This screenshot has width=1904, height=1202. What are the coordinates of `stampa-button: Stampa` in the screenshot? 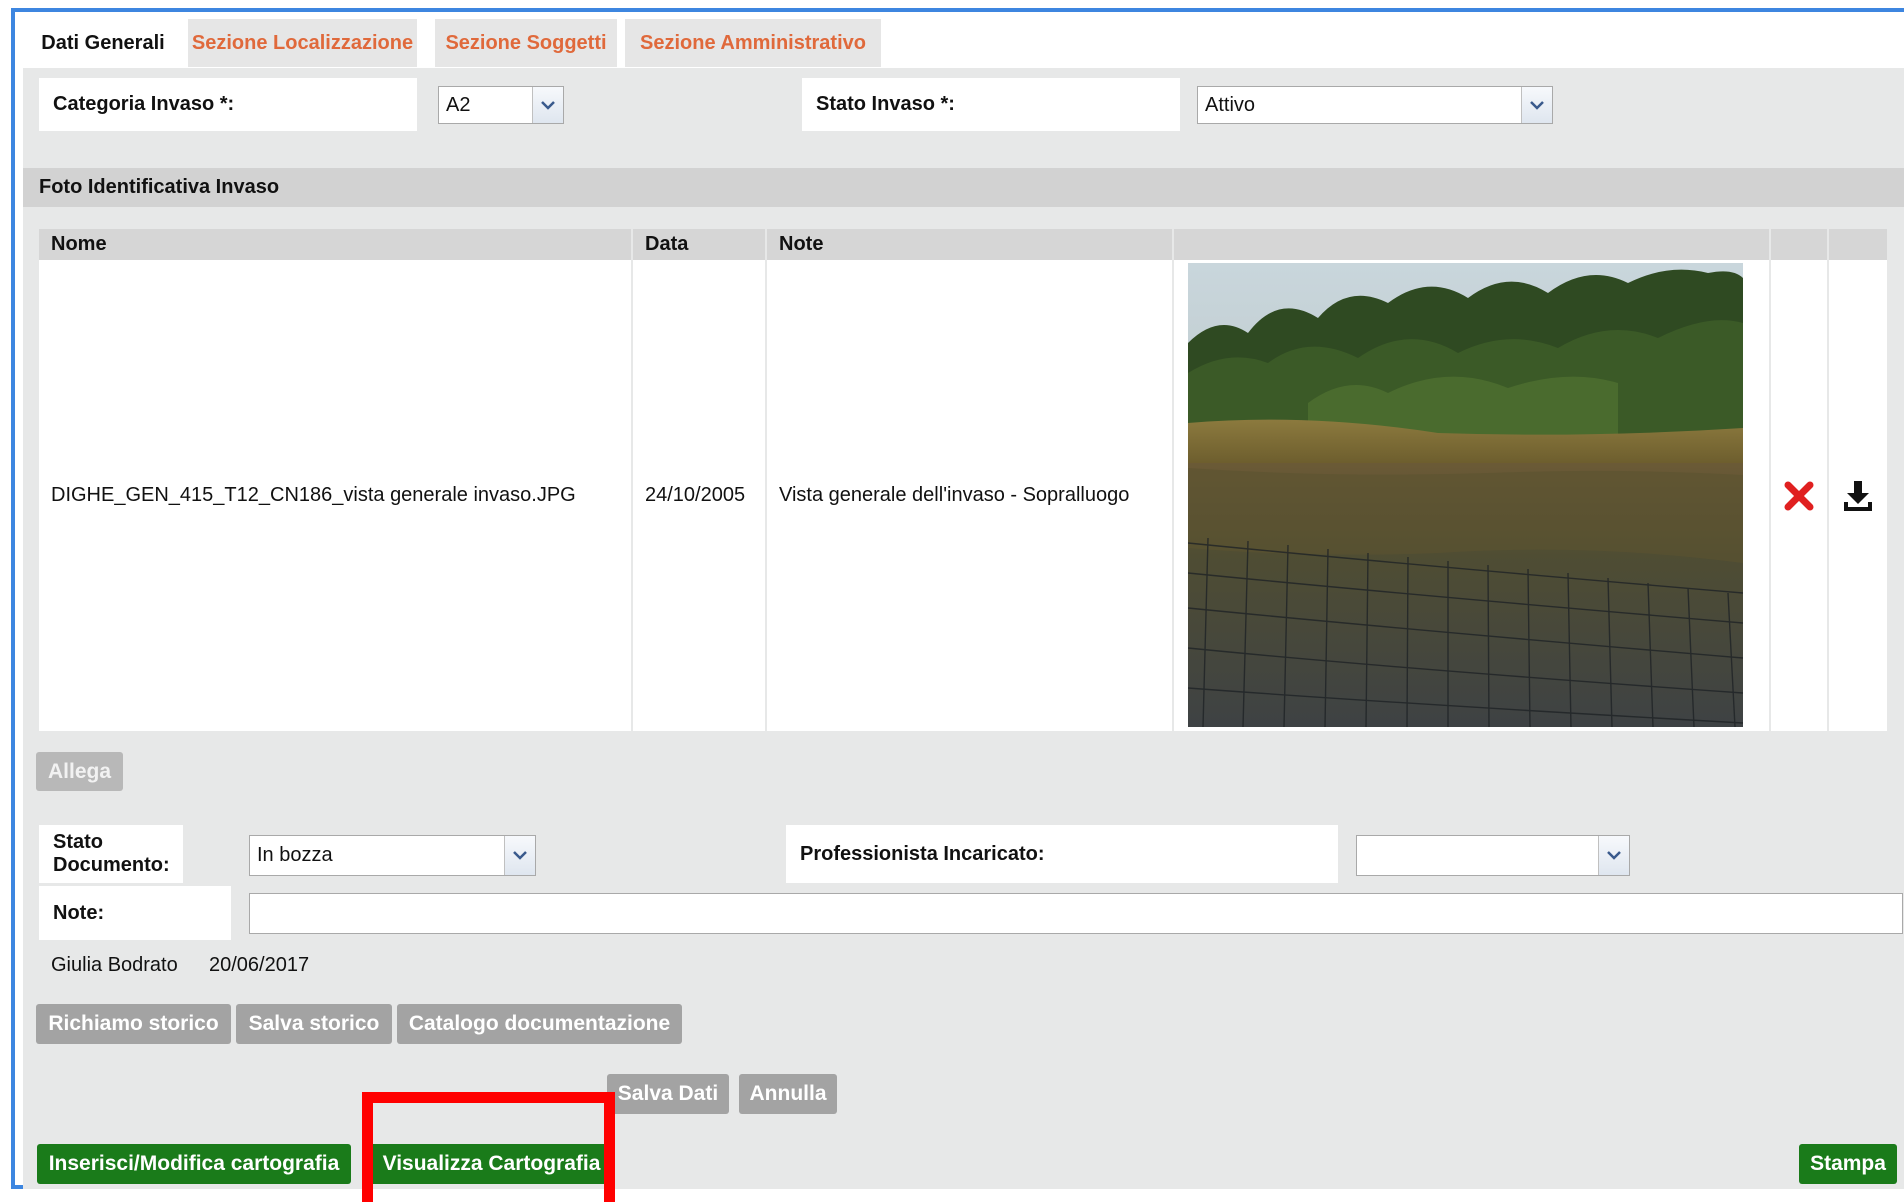 It's located at (1848, 1164).